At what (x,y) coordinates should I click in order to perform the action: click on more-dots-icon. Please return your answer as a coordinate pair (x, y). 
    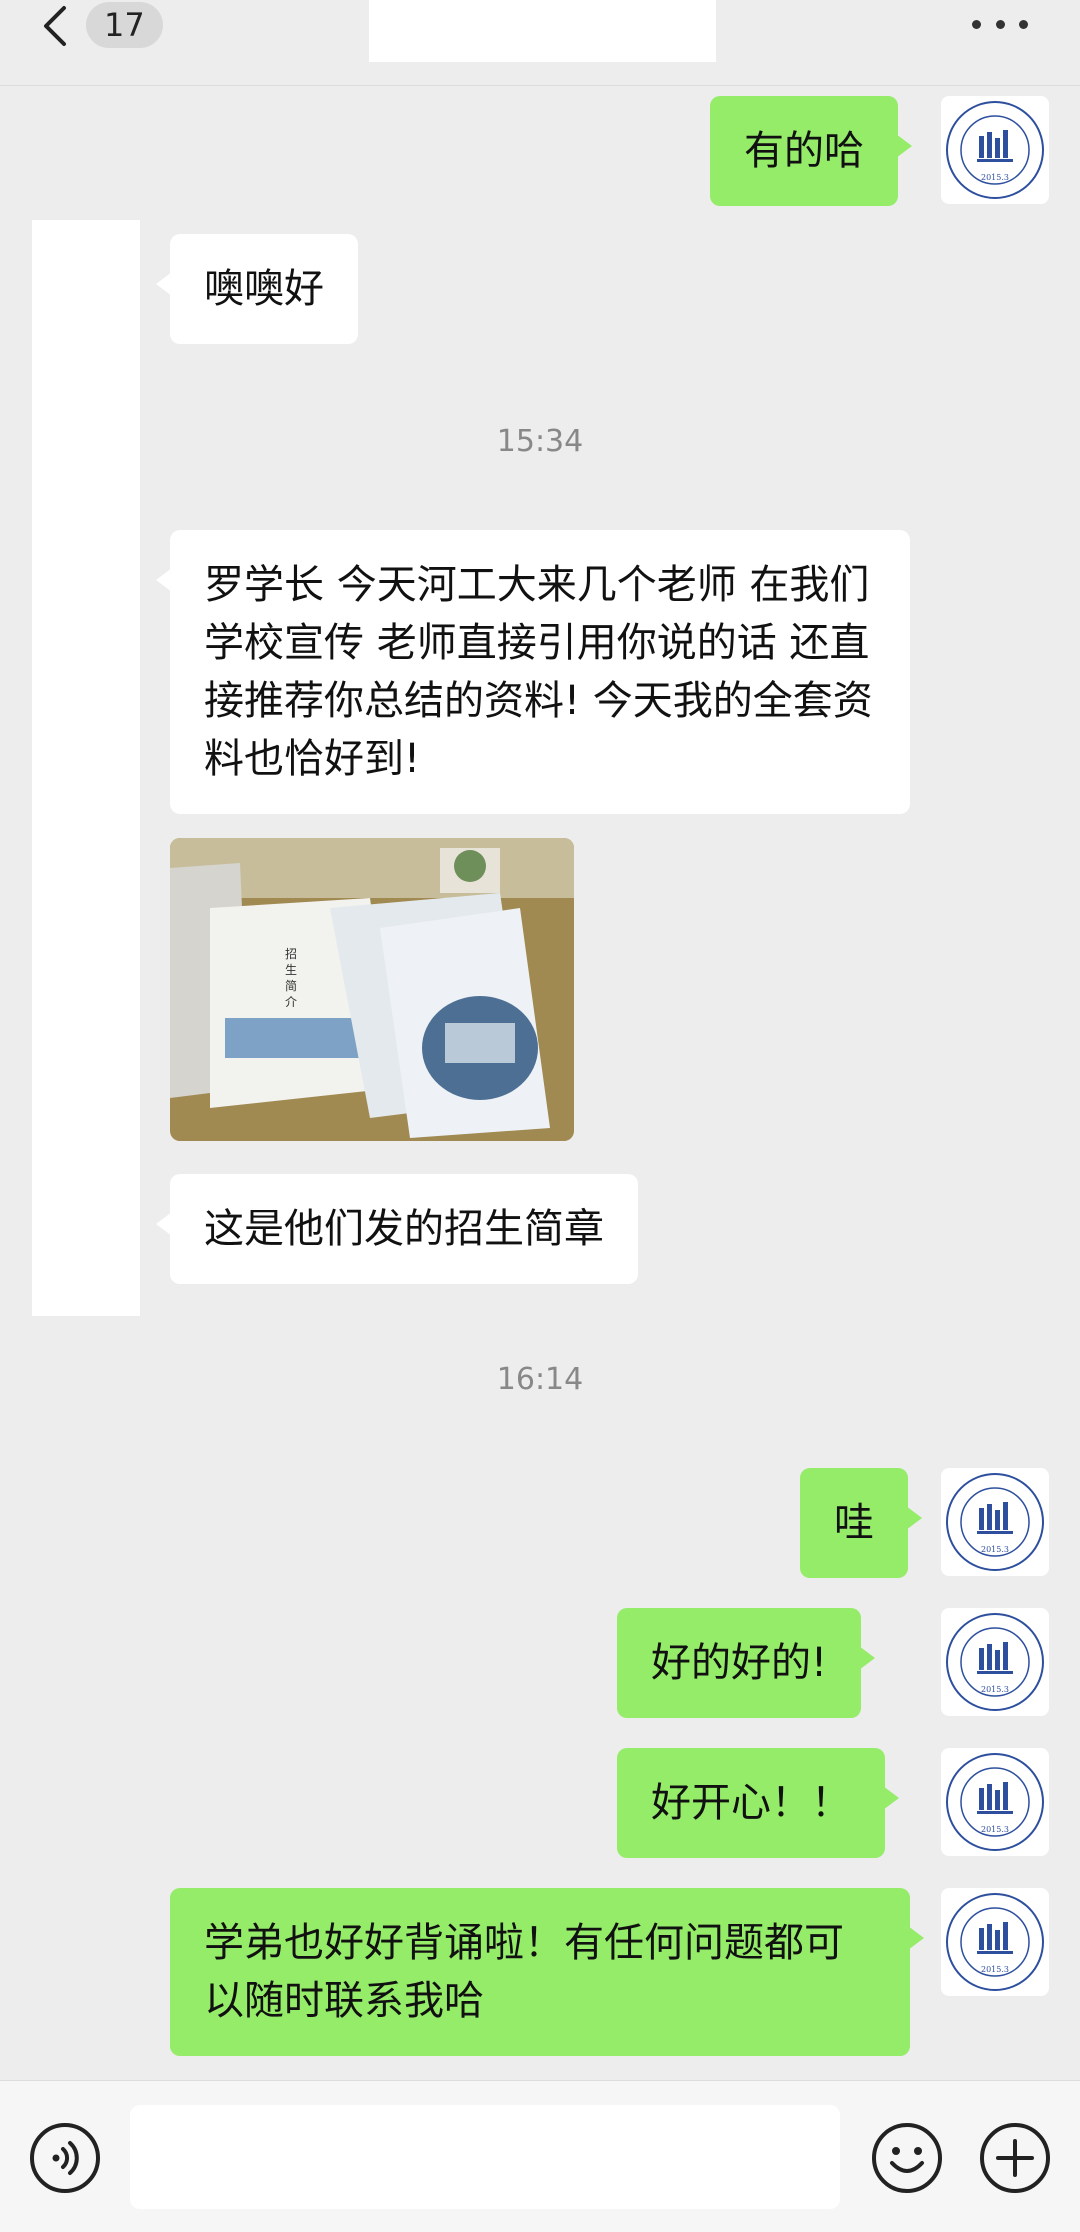
    Looking at the image, I should click on (1000, 24).